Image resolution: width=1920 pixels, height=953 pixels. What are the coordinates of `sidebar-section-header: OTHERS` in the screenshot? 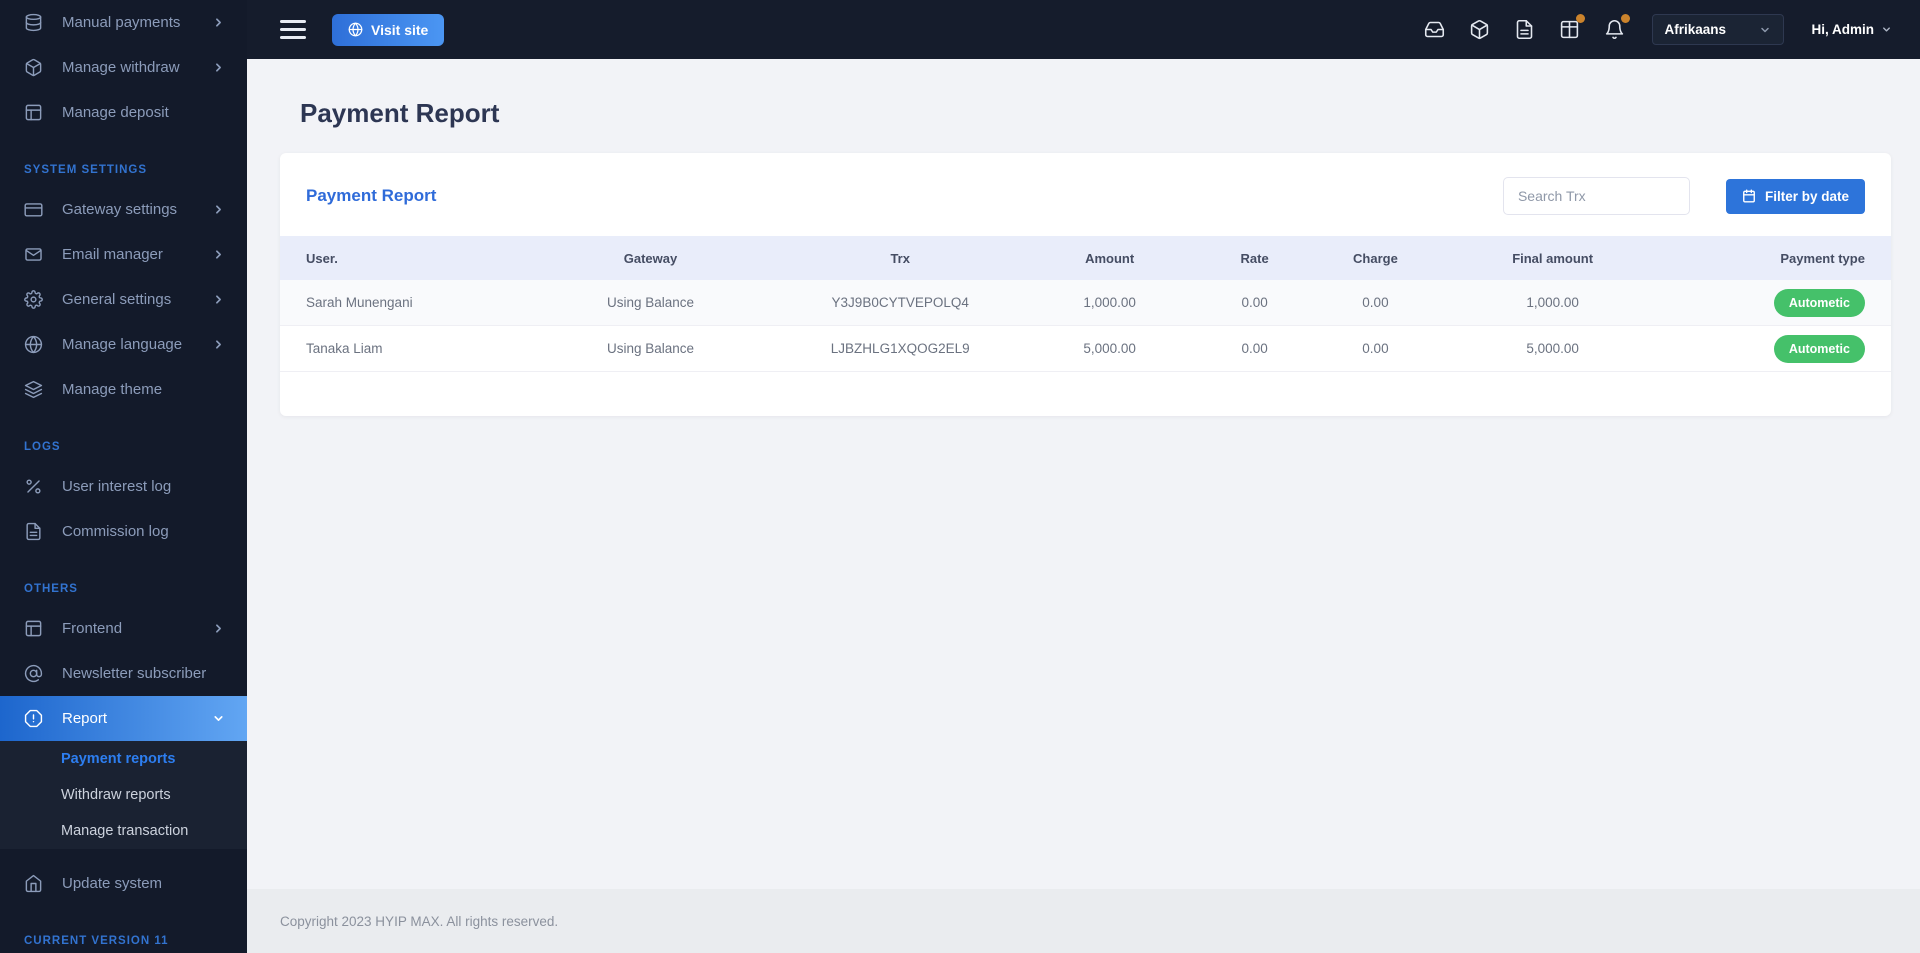 It's located at (51, 589).